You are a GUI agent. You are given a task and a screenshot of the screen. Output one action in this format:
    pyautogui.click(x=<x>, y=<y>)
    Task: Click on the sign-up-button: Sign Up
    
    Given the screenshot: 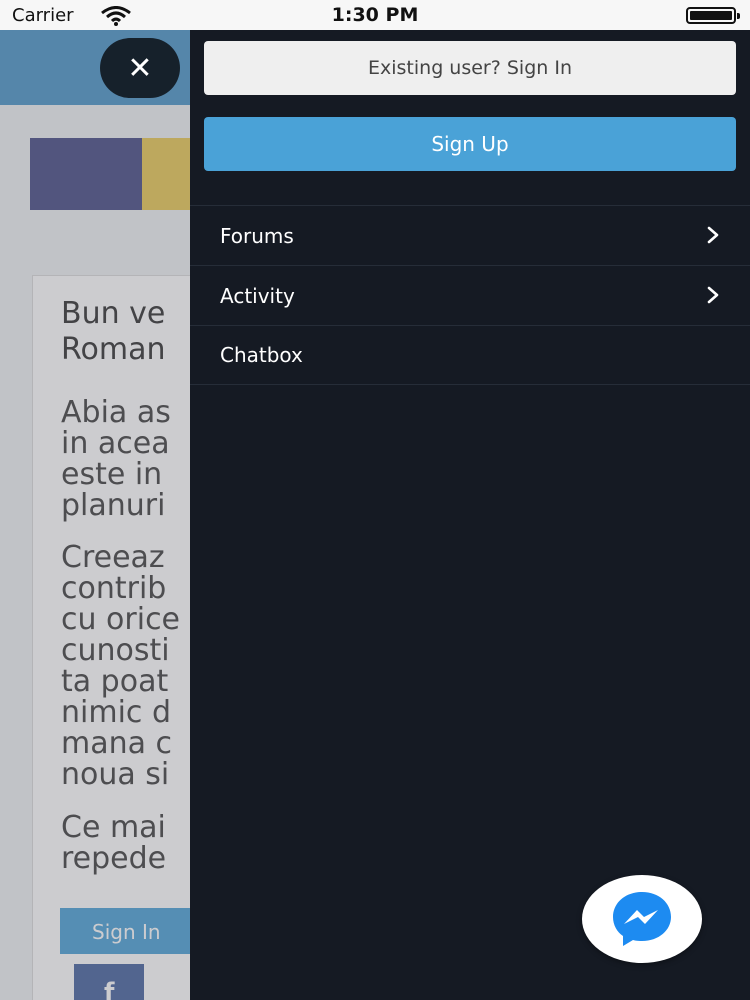 What is the action you would take?
    pyautogui.click(x=470, y=144)
    